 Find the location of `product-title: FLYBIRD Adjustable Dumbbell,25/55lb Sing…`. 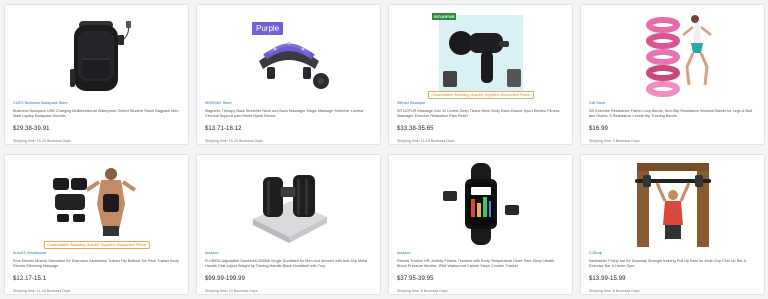

product-title: FLYBIRD Adjustable Dumbbell,25/55lb Sing… is located at coordinates (288, 264).